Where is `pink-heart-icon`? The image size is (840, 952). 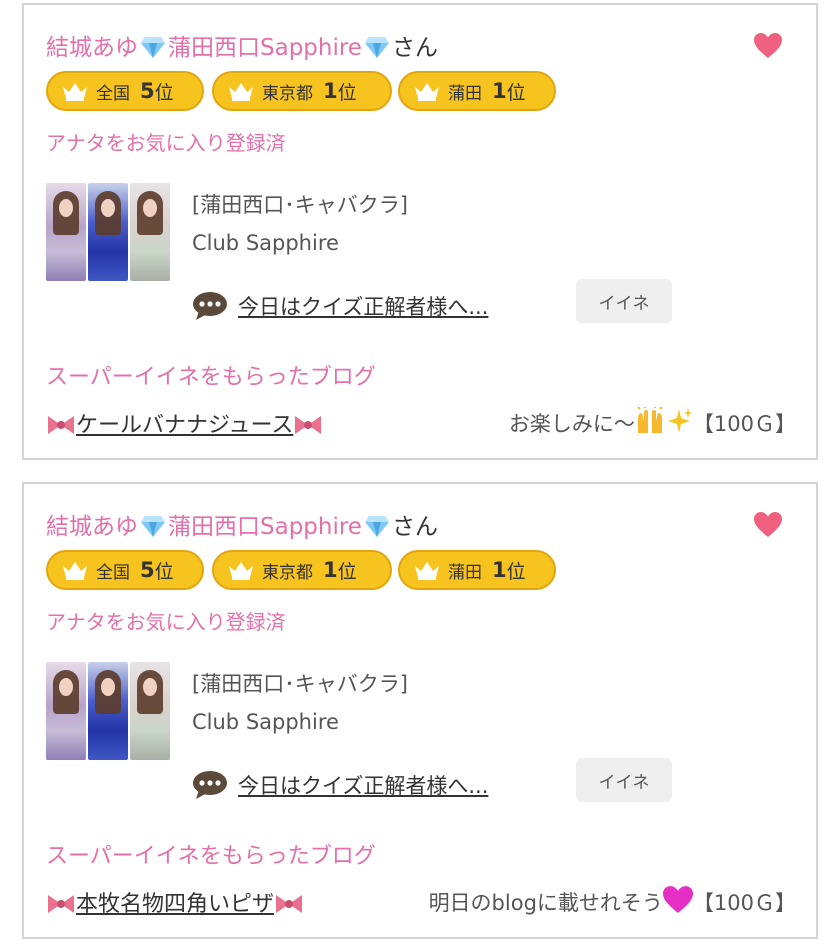
pink-heart-icon is located at coordinates (677, 899).